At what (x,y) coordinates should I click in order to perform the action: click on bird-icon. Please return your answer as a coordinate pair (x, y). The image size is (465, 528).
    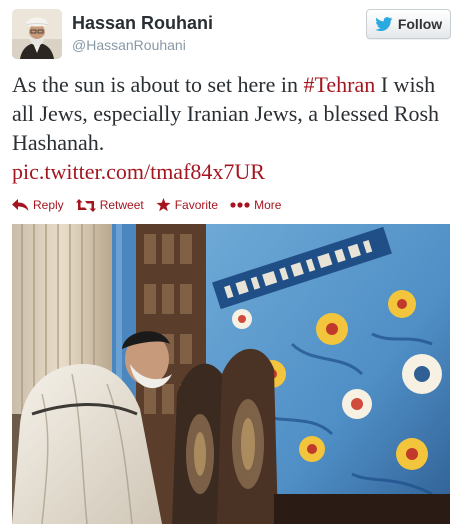
    Looking at the image, I should click on (384, 24).